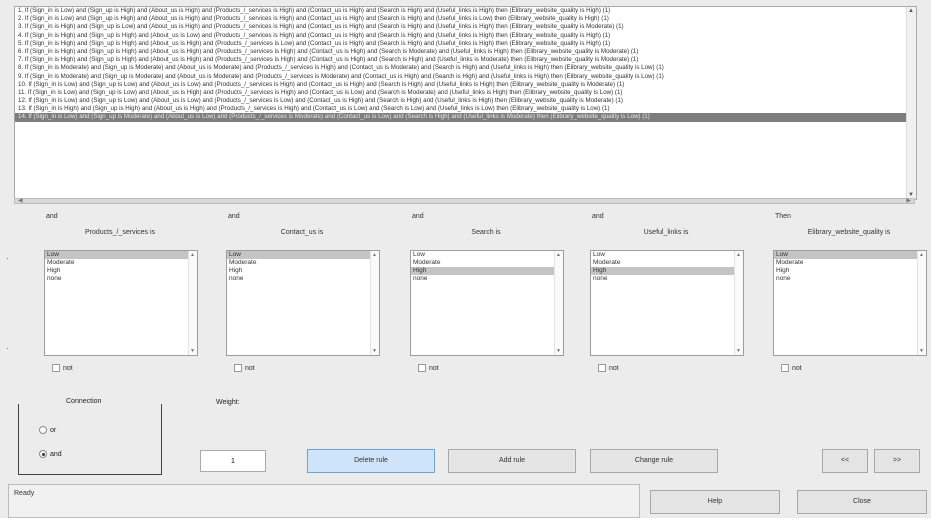  Describe the element at coordinates (911, 103) in the screenshot. I see `rules-scrollbar: ▲ ▼` at that location.